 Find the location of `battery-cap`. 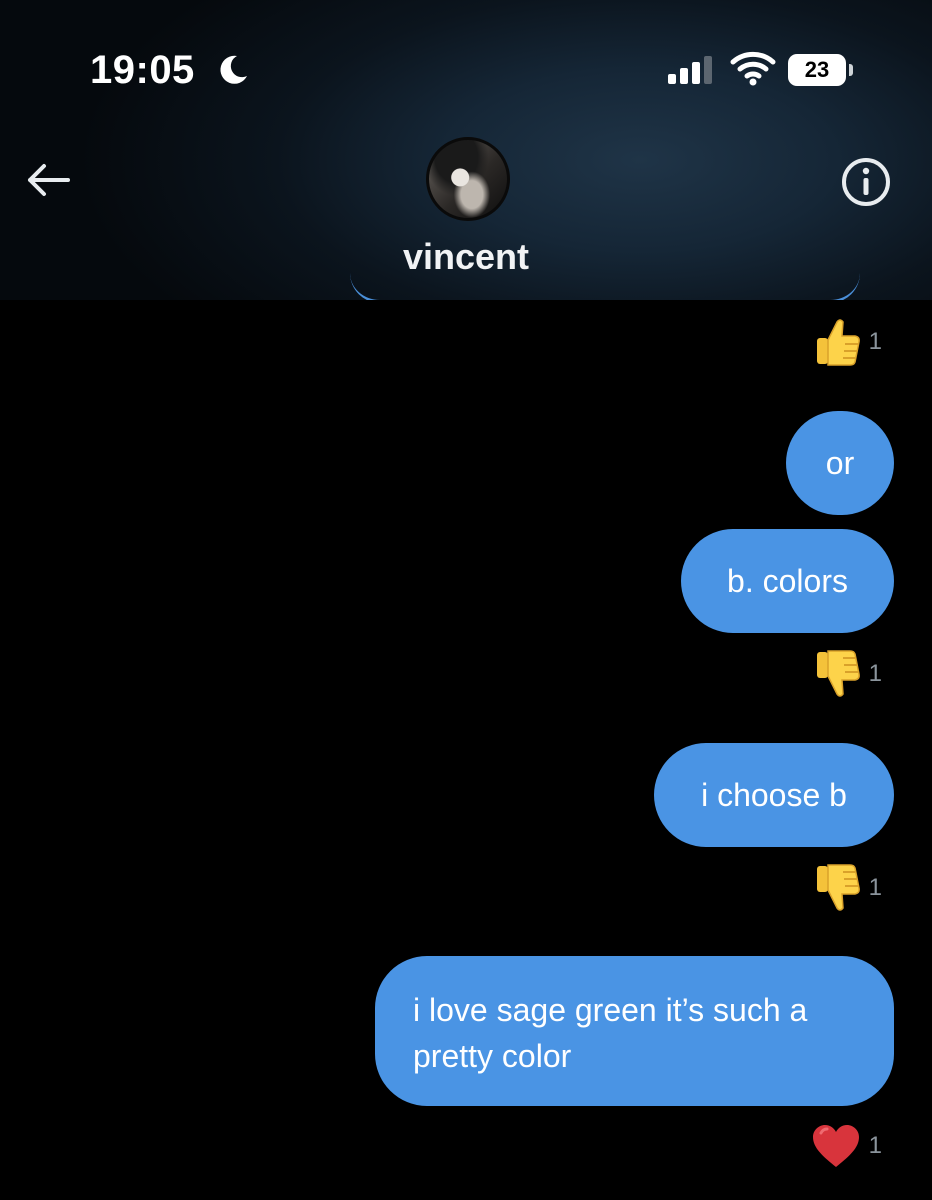

battery-cap is located at coordinates (851, 70).